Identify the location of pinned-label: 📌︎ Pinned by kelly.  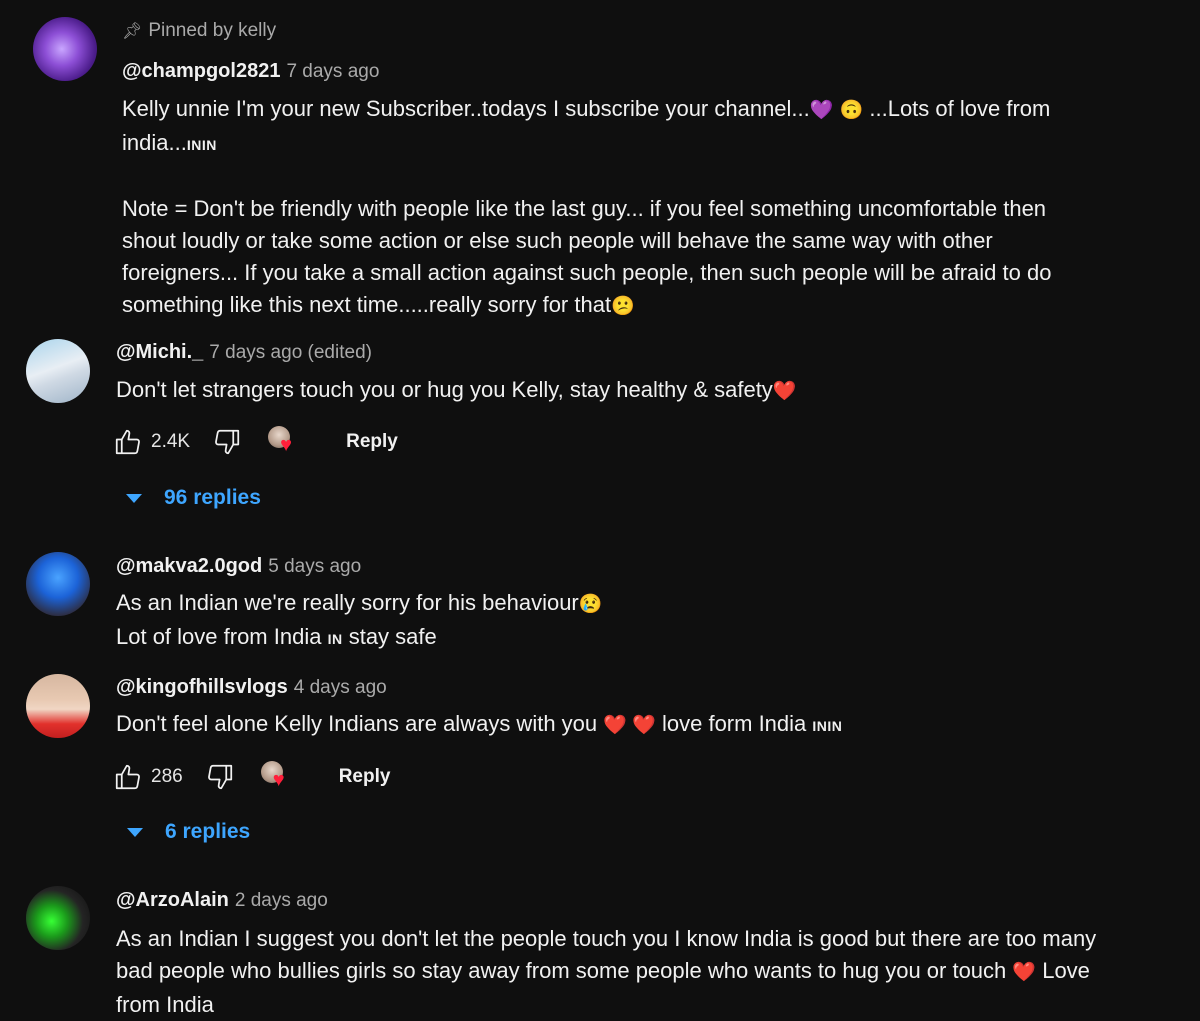
(199, 31).